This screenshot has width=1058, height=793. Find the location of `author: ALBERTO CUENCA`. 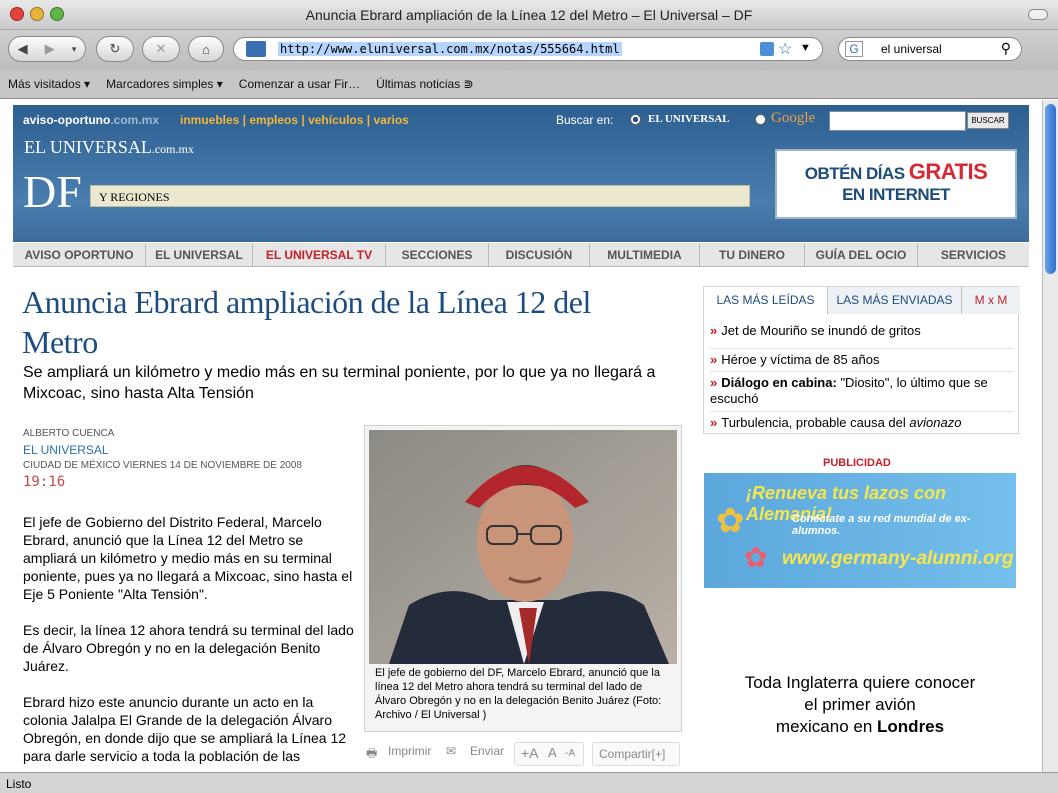

author: ALBERTO CUENCA is located at coordinates (69, 433).